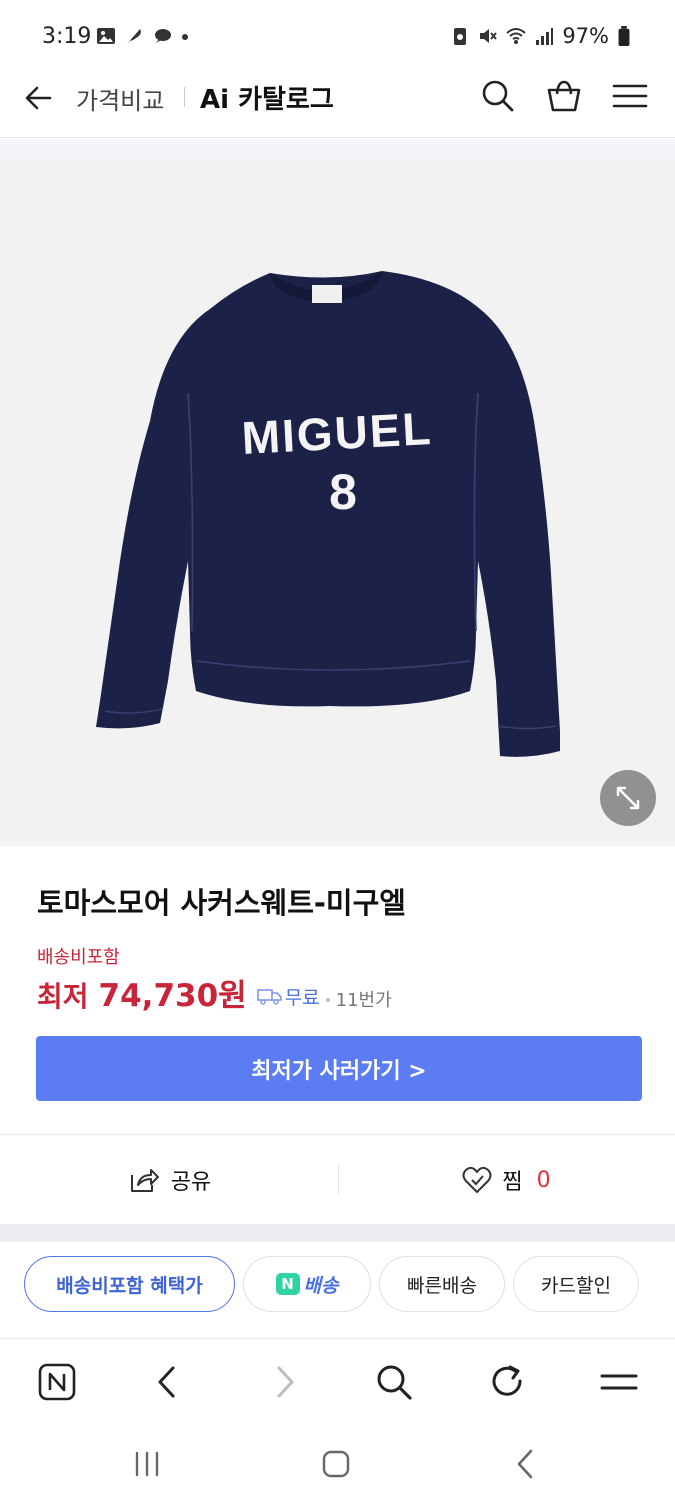 Image resolution: width=675 pixels, height=1500 pixels. Describe the element at coordinates (364, 999) in the screenshot. I see `mall-name: 11번가` at that location.